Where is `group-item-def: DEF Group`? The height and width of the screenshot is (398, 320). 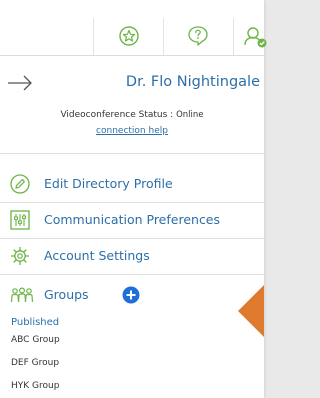 group-item-def: DEF Group is located at coordinates (35, 363).